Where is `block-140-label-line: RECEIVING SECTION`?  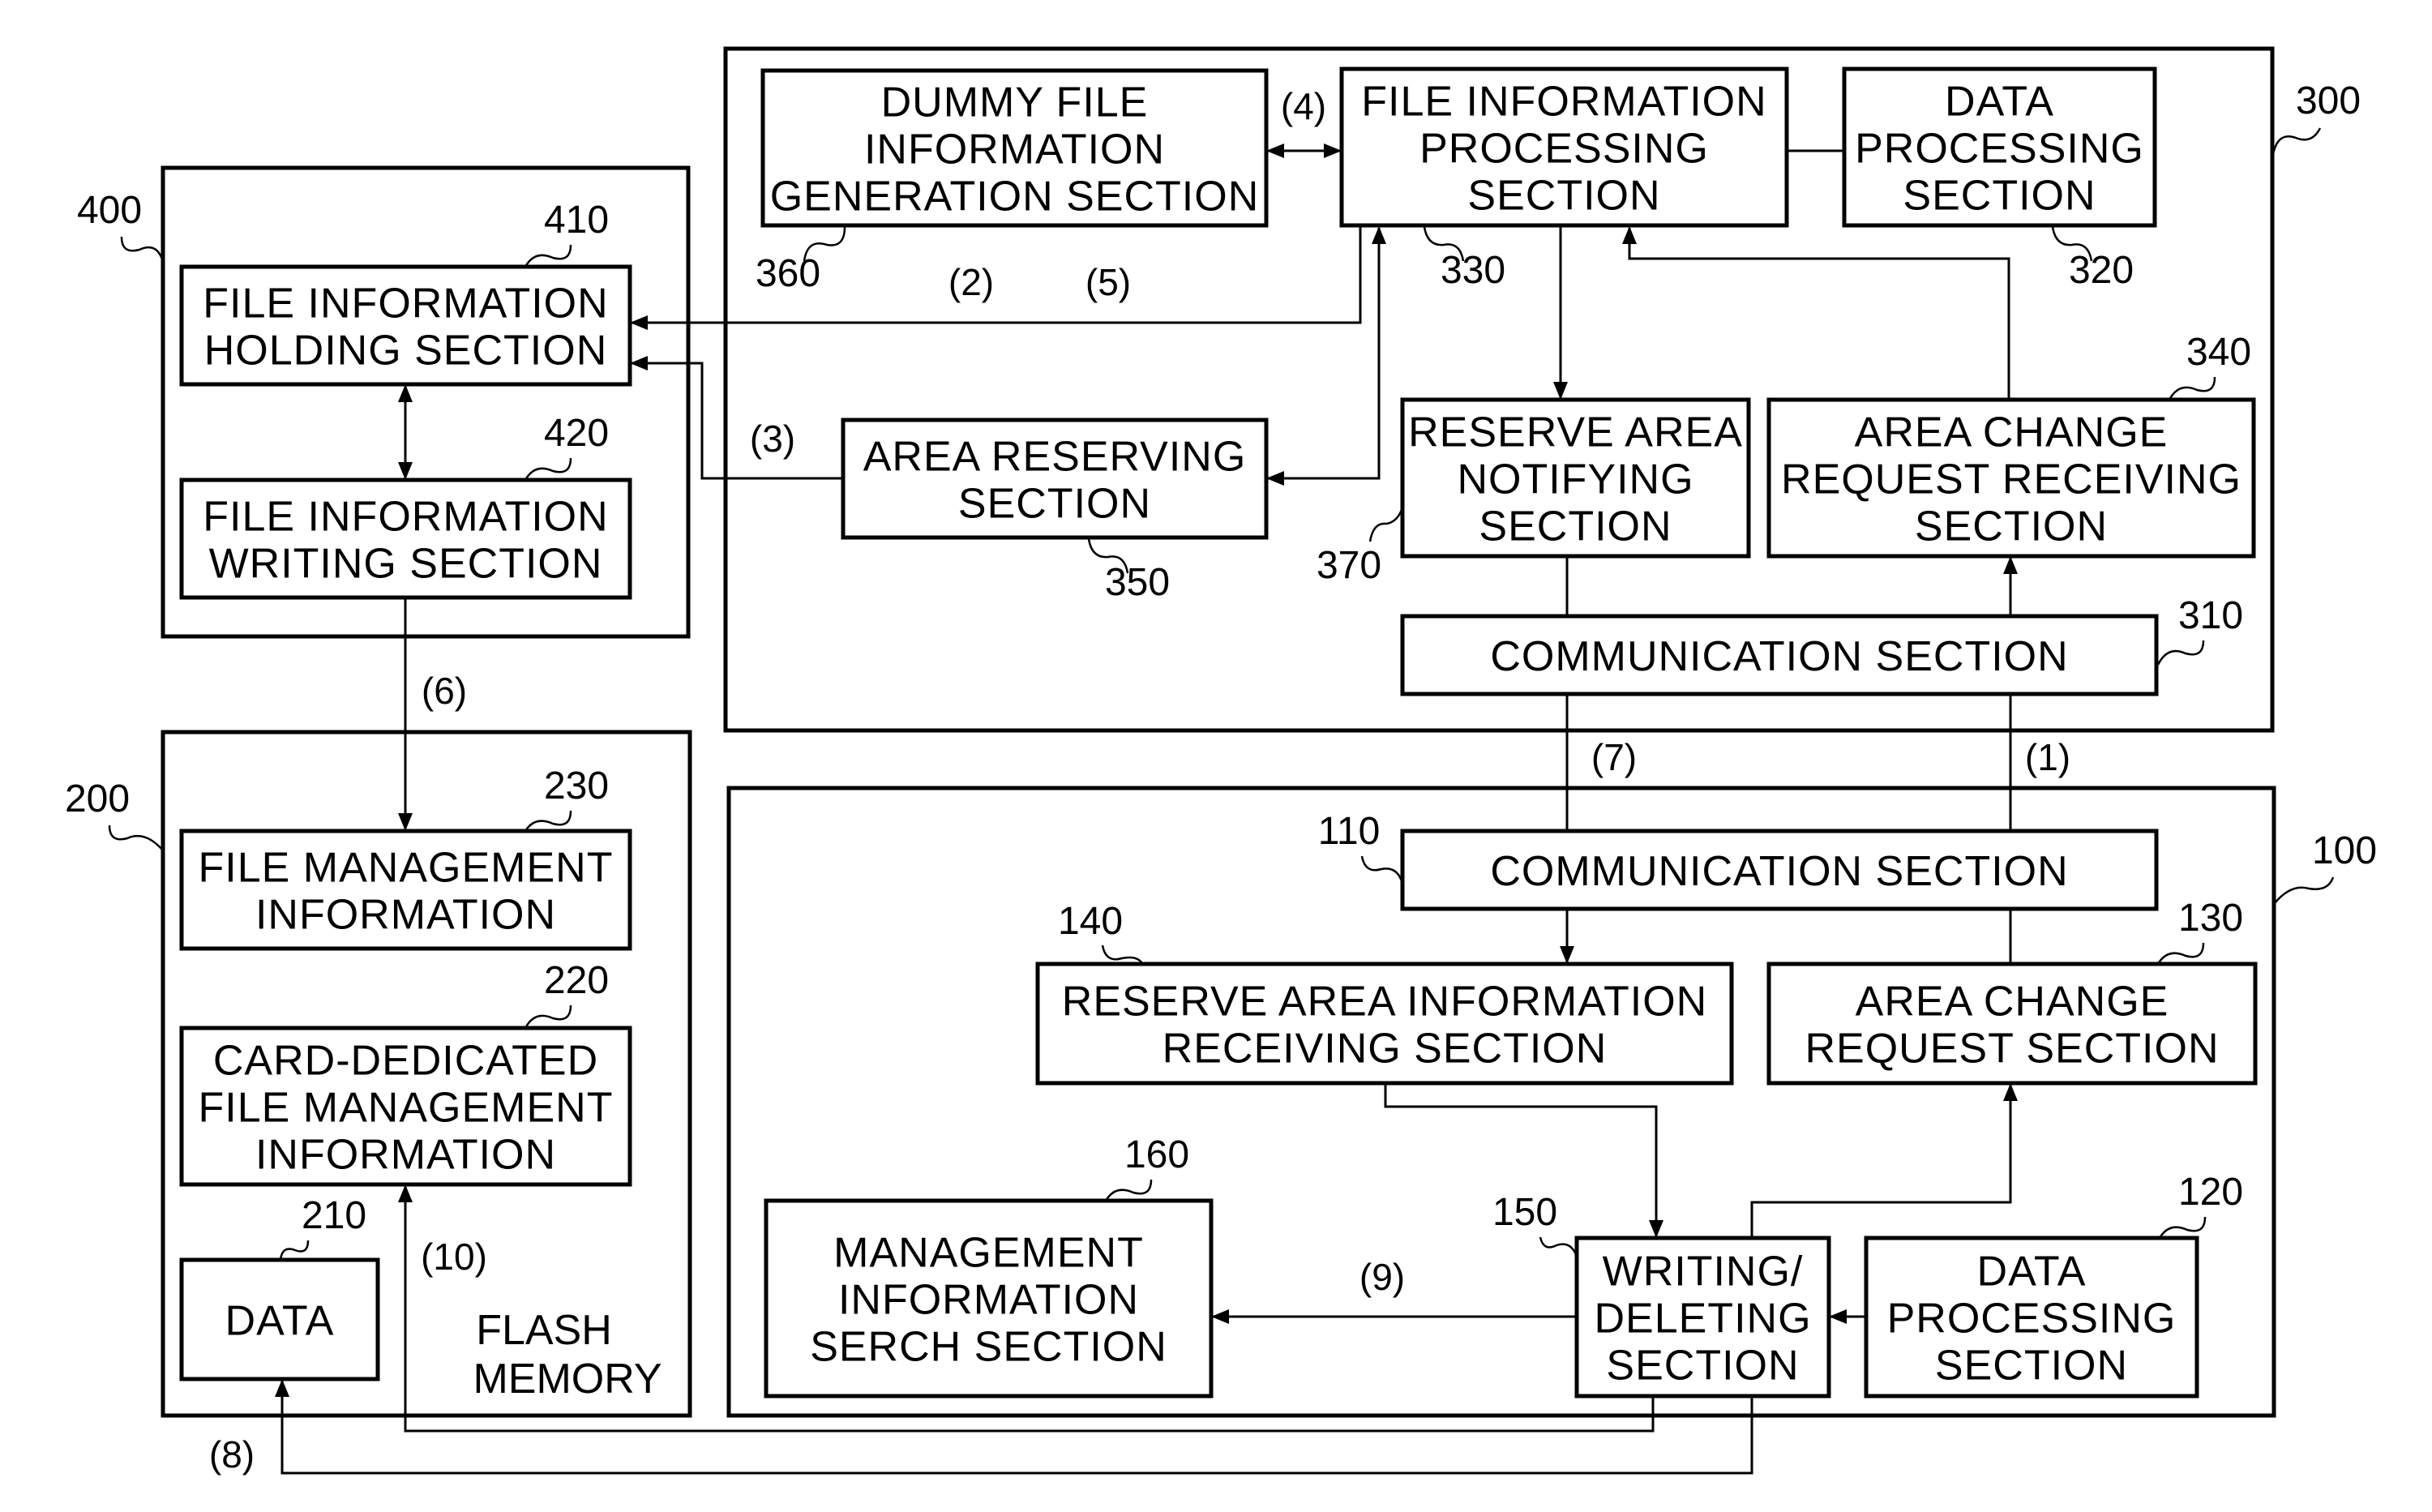
block-140-label-line: RECEIVING SECTION is located at coordinates (1385, 1049).